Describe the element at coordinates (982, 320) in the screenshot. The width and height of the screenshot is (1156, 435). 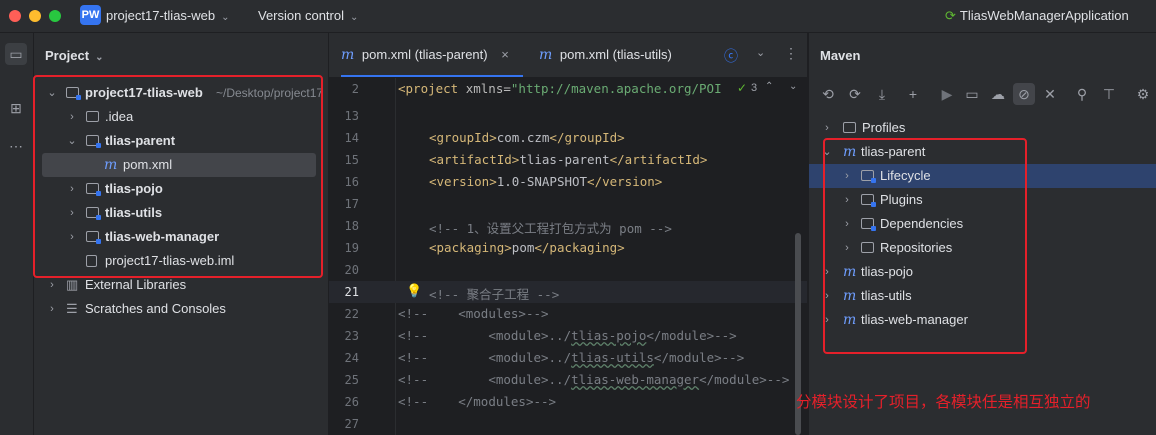
I see `maven-item-tlias-web-manager: › m tlias-web-manager` at that location.